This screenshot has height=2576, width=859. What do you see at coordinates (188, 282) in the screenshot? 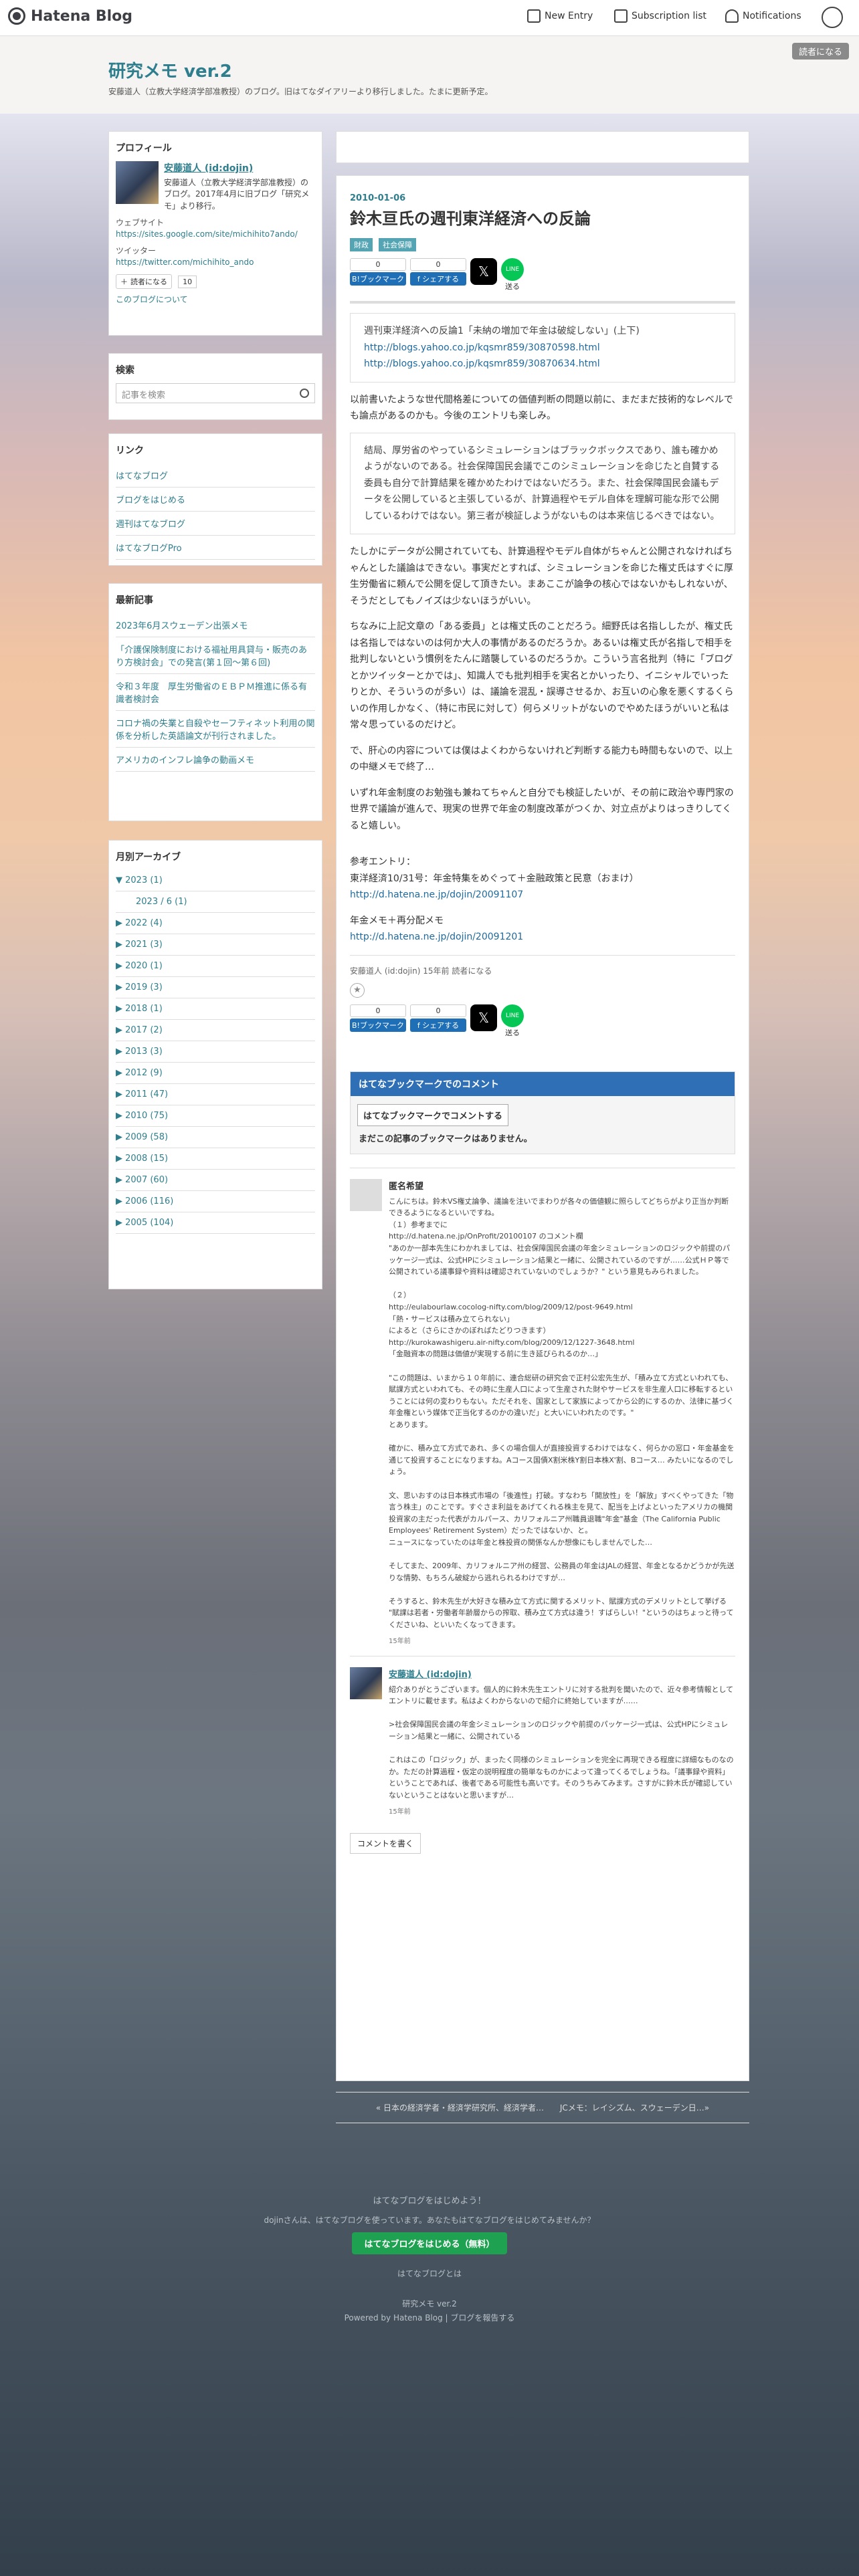
I see `subscriber-count: 10` at bounding box center [188, 282].